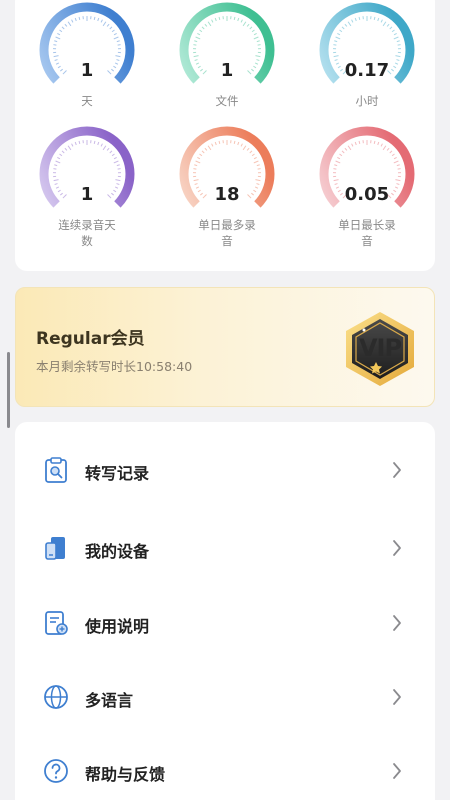  What do you see at coordinates (87, 101) in the screenshot?
I see `gauge-label: 天` at bounding box center [87, 101].